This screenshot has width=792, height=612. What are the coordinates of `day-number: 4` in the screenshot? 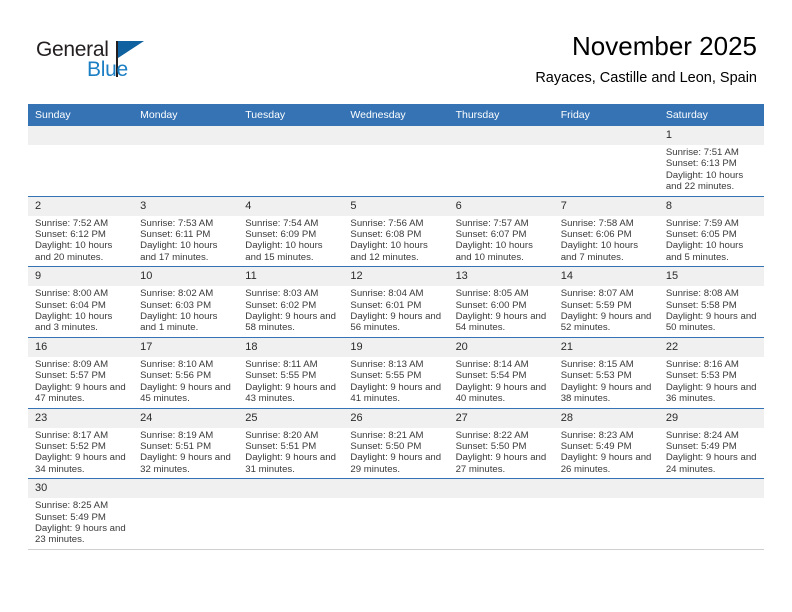 It's located at (291, 206).